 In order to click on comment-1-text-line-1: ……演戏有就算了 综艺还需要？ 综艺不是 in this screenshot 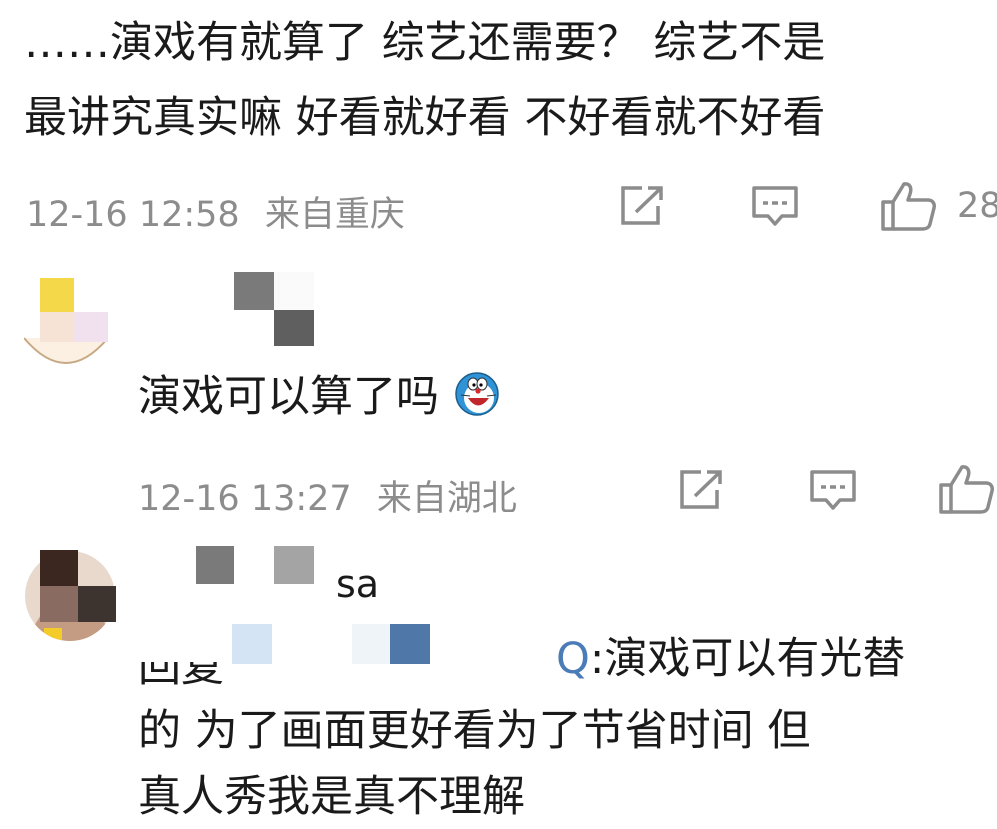, I will do `click(425, 43)`.